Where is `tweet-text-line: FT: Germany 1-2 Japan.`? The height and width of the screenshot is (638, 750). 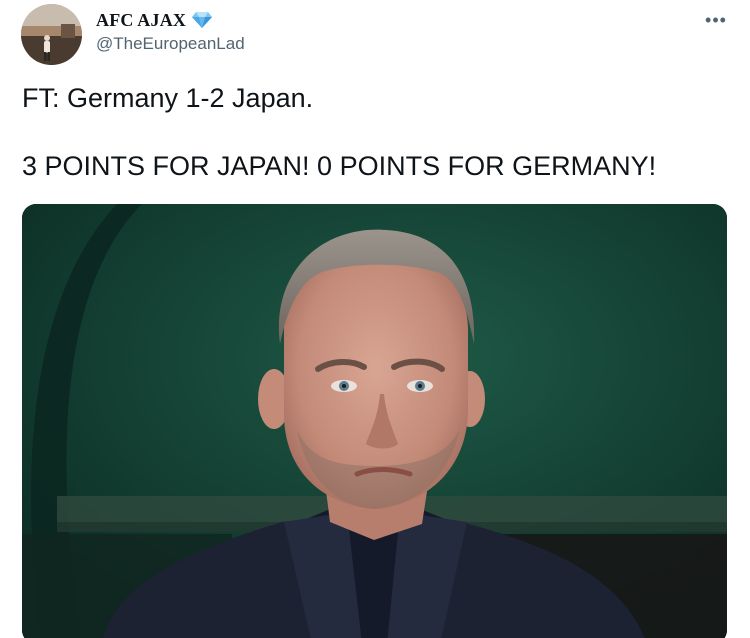
tweet-text-line: FT: Germany 1-2 Japan. is located at coordinates (168, 98).